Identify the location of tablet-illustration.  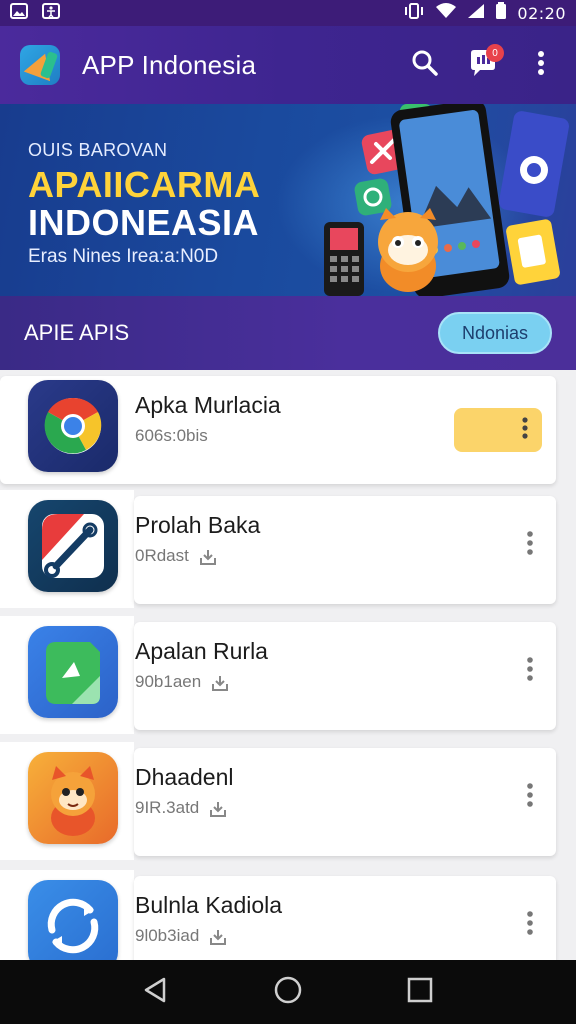
(534, 164).